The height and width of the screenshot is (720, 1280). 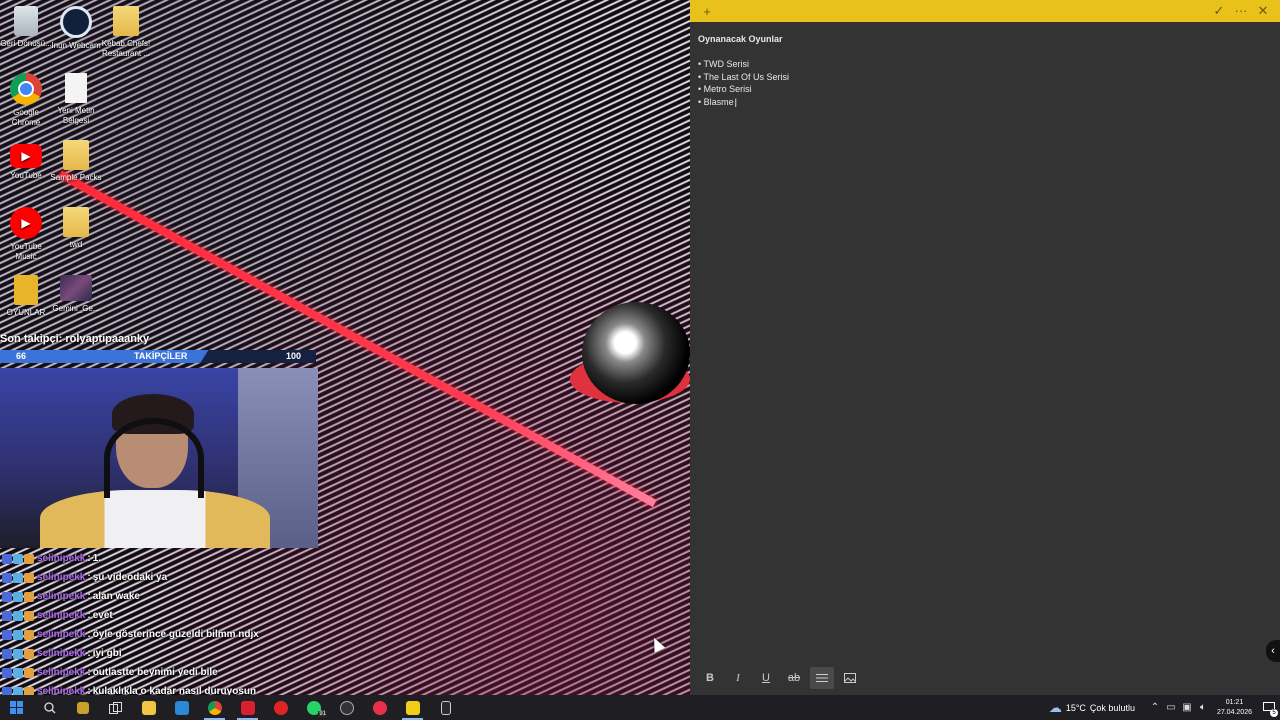 I want to click on task-view-button, so click(x=115, y=707).